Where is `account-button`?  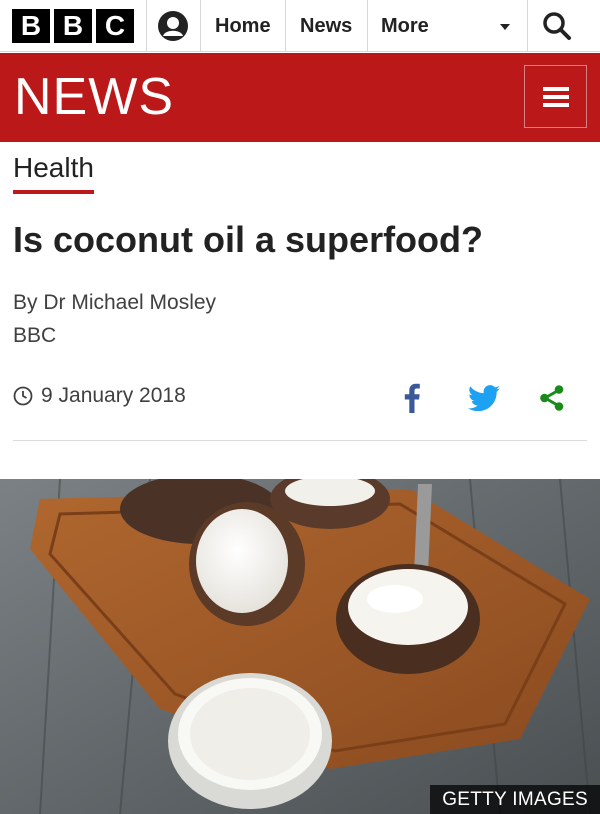
account-button is located at coordinates (173, 26).